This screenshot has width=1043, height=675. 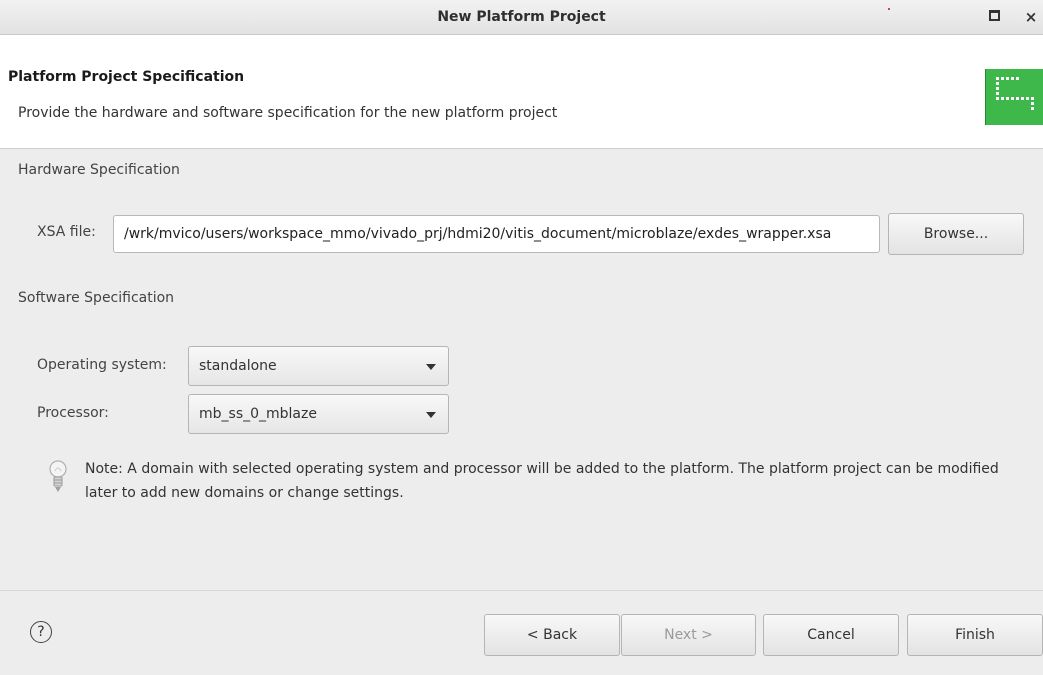 What do you see at coordinates (66, 232) in the screenshot?
I see `xsa-file-label: XSA file:` at bounding box center [66, 232].